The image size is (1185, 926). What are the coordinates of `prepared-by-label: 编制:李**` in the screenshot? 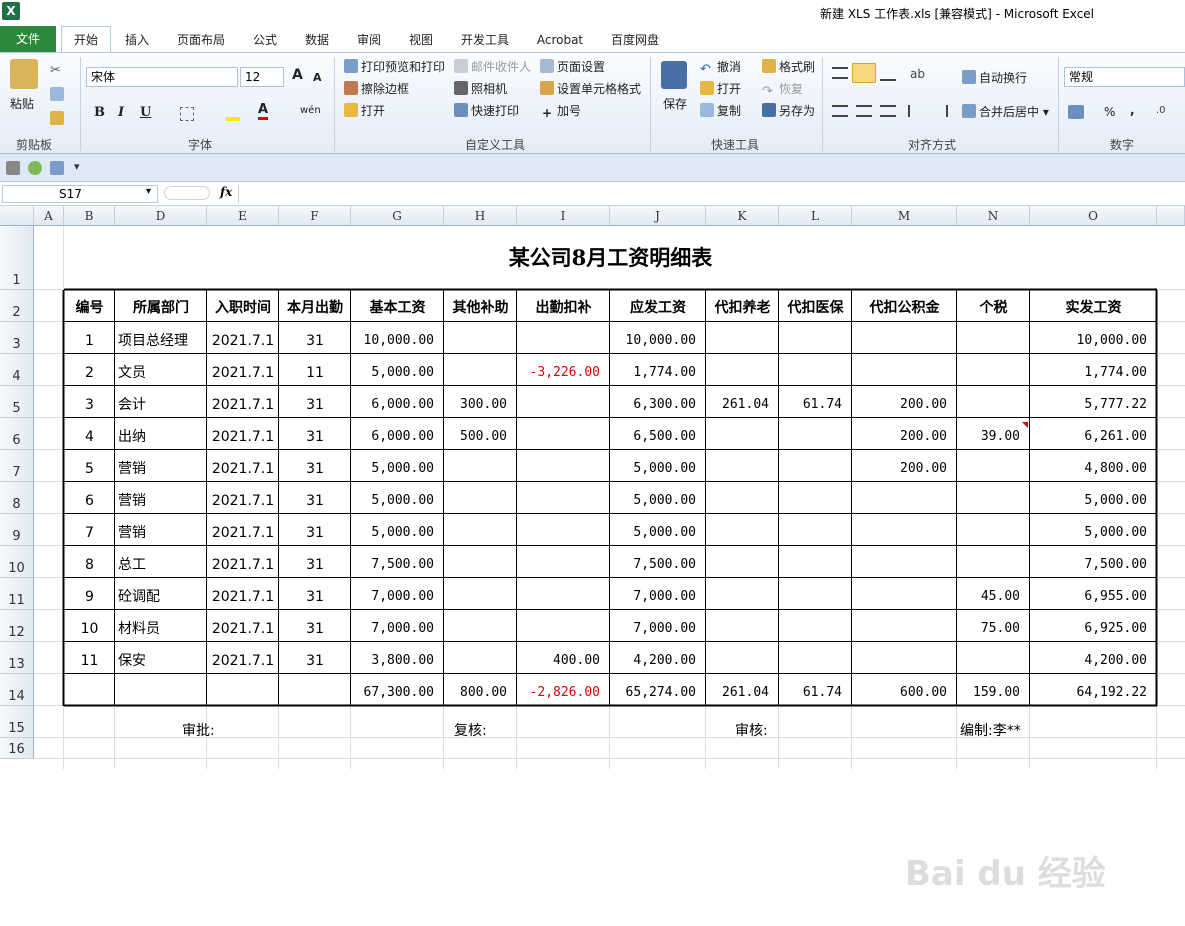 It's located at (990, 730).